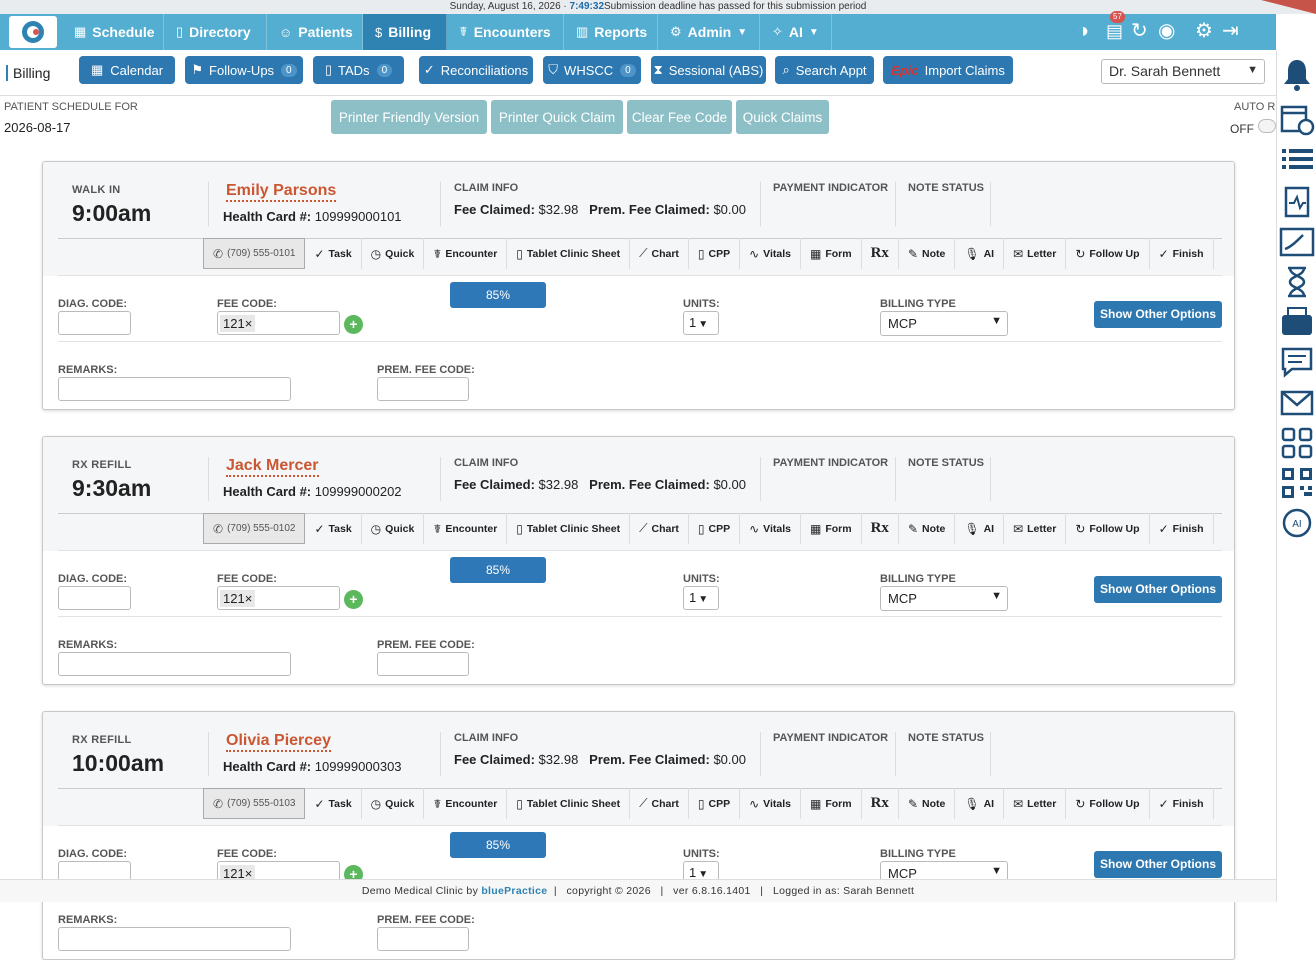 The width and height of the screenshot is (1316, 960). Describe the element at coordinates (1297, 483) in the screenshot. I see `qr-code-icon` at that location.